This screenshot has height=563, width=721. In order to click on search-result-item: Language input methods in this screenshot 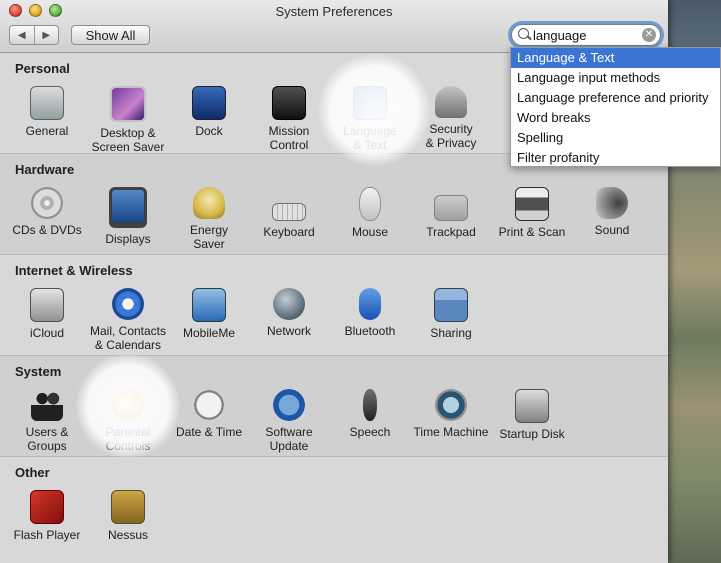, I will do `click(615, 78)`.